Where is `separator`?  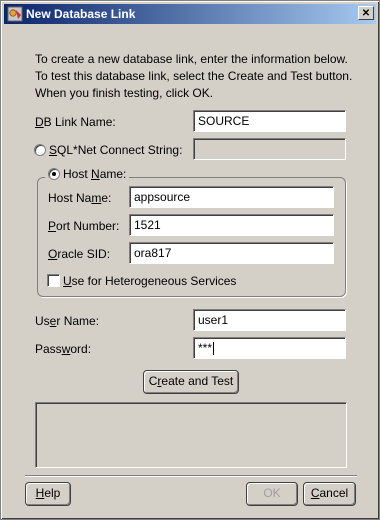 separator is located at coordinates (191, 476).